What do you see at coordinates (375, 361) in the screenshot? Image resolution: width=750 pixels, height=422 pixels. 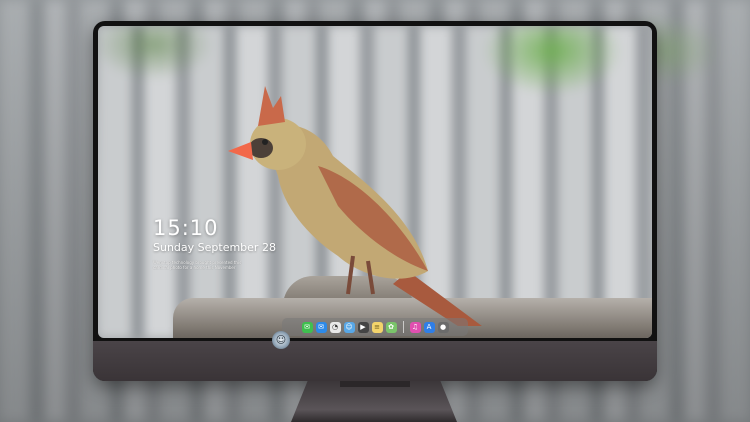 I see `monitor-chin` at bounding box center [375, 361].